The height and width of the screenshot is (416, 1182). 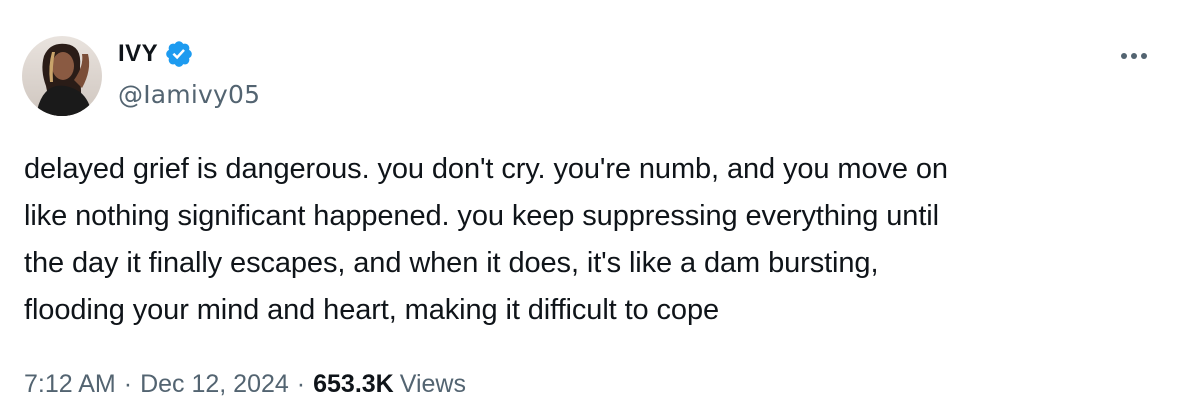 I want to click on more-horizontal-icon, so click(x=1134, y=56).